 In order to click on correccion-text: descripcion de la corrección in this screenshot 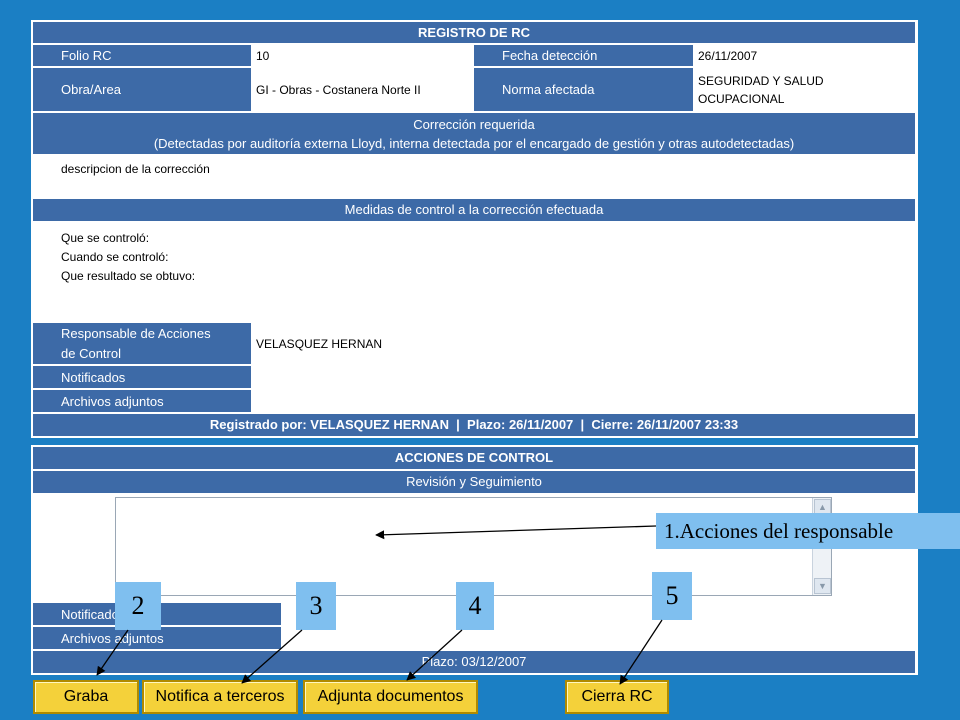, I will do `click(474, 176)`.